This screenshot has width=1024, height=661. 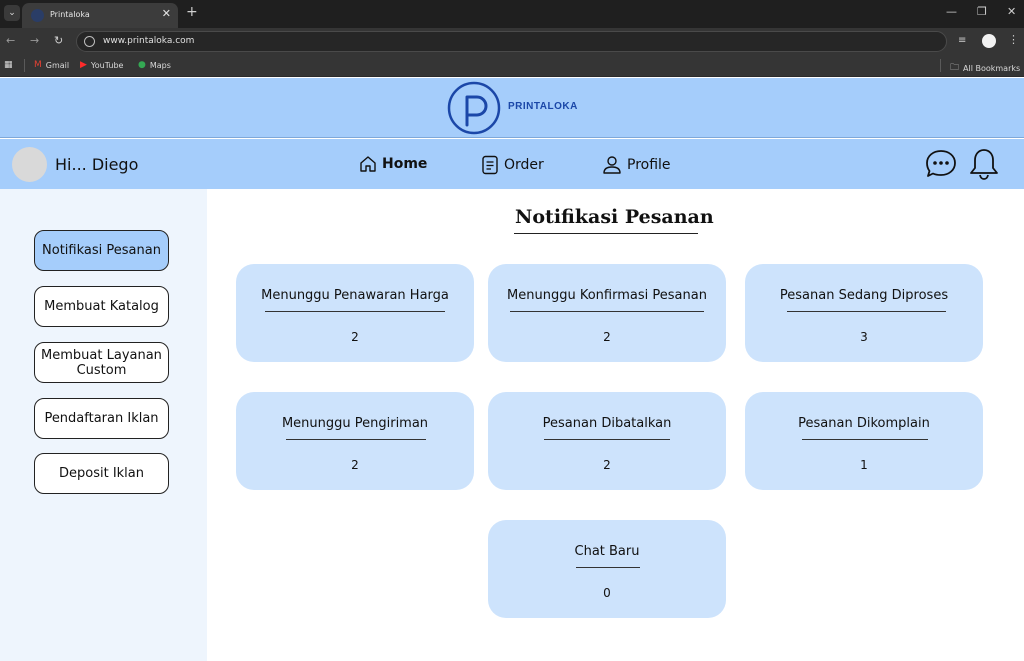 I want to click on bookmark-maps: ● Maps, so click(x=154, y=65).